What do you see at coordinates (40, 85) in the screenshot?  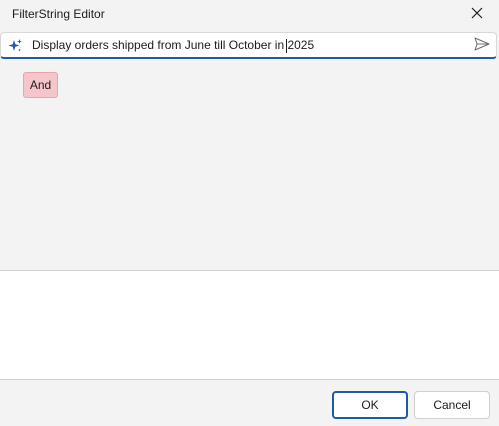 I see `group-operator-chip: And` at bounding box center [40, 85].